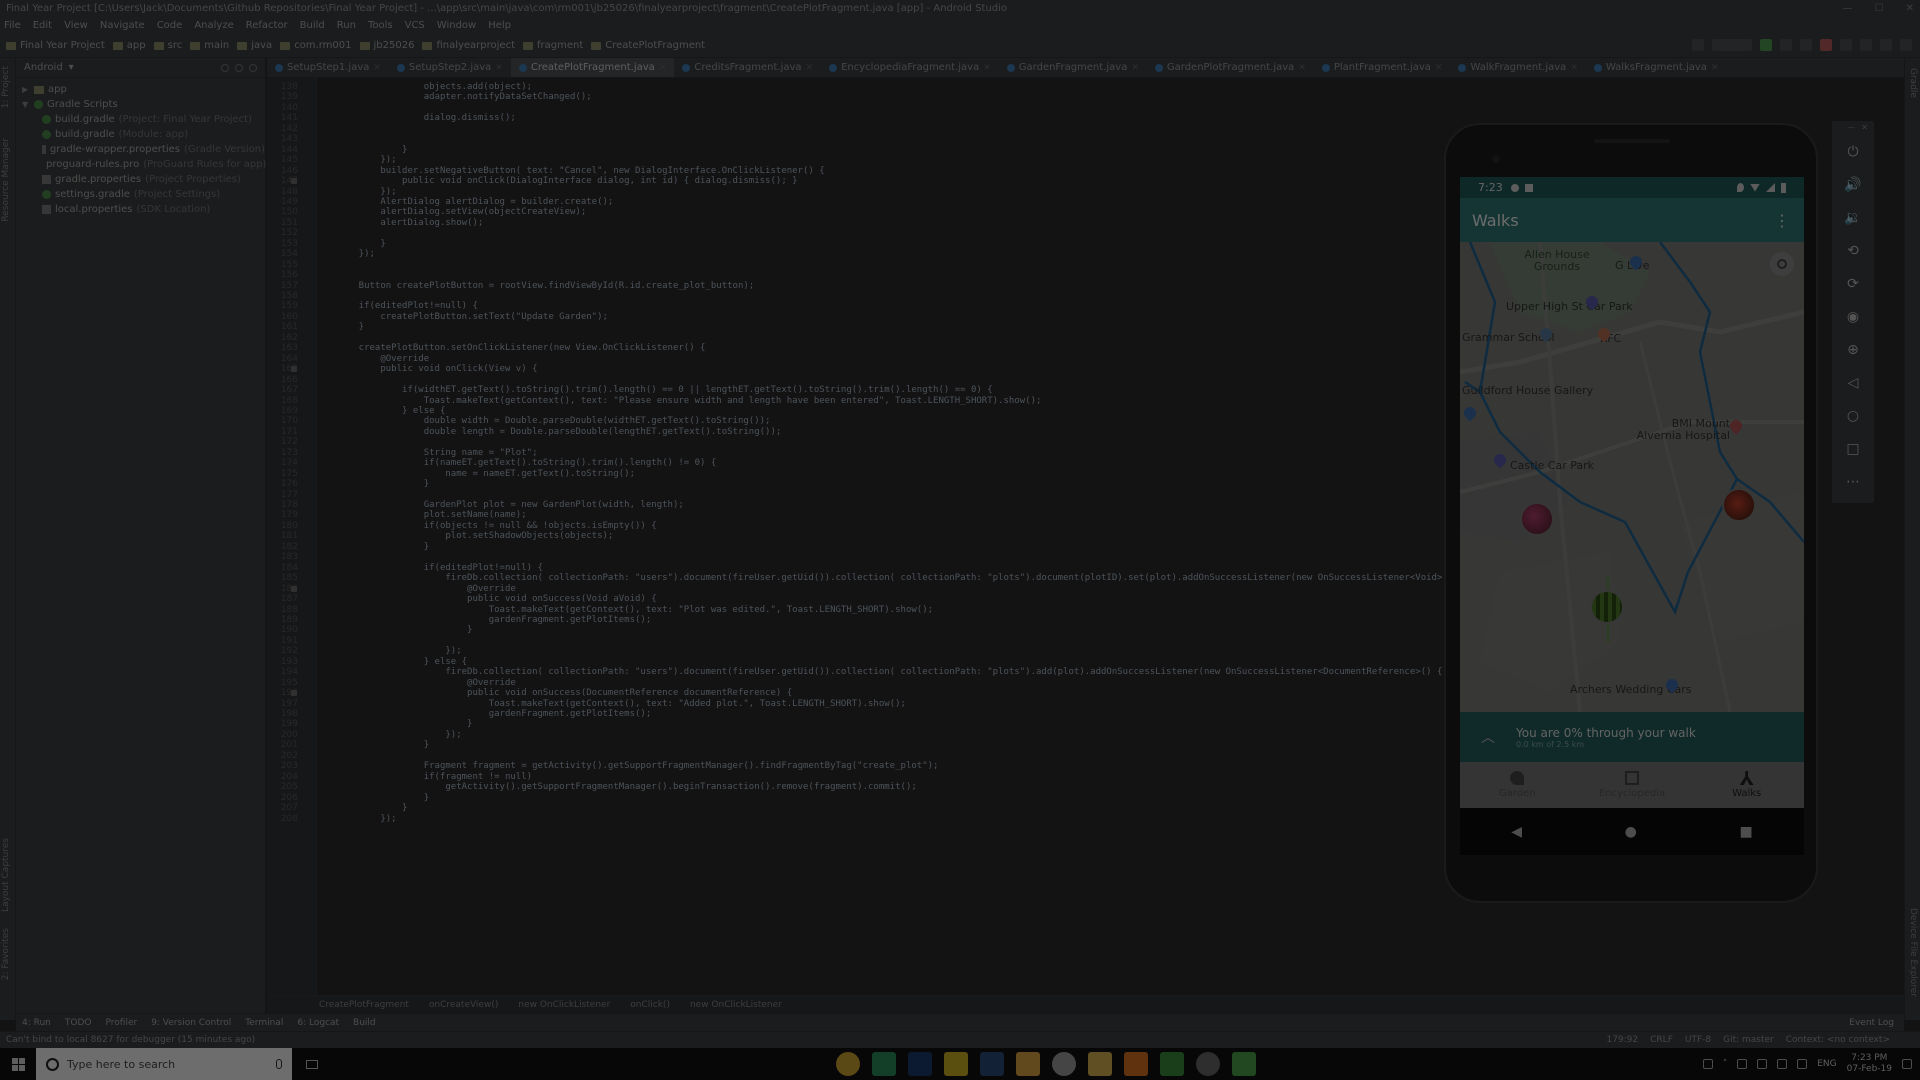 The height and width of the screenshot is (1080, 1920). What do you see at coordinates (1698, 45) in the screenshot?
I see `hammer-icon` at bounding box center [1698, 45].